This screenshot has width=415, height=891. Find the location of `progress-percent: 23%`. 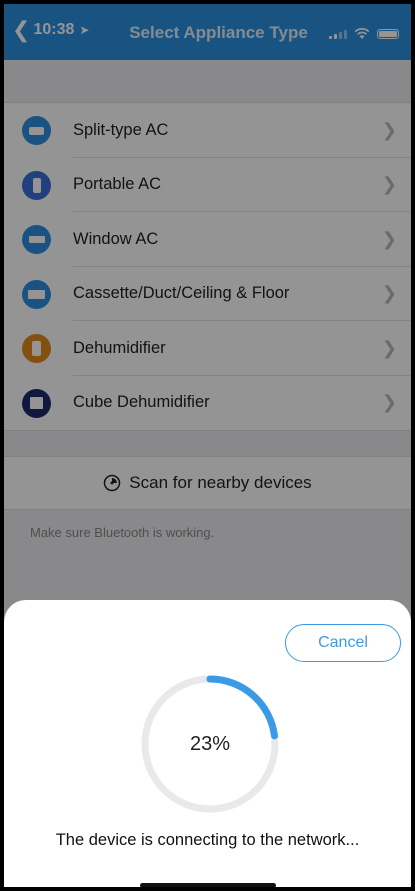

progress-percent: 23% is located at coordinates (210, 743).